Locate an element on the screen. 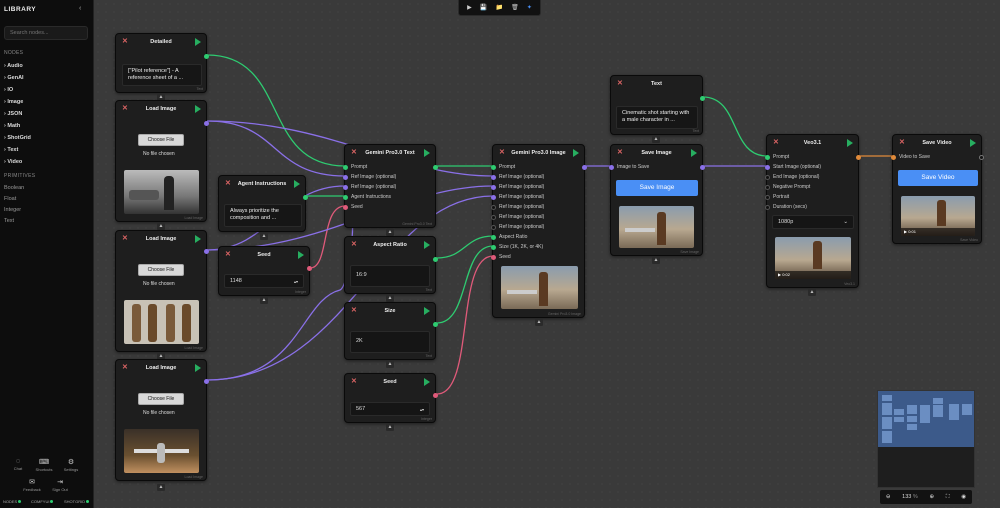 The width and height of the screenshot is (1000, 508). node-seed-1: ✕ Seed 1148 ▴▾ Integer is located at coordinates (265, 271).